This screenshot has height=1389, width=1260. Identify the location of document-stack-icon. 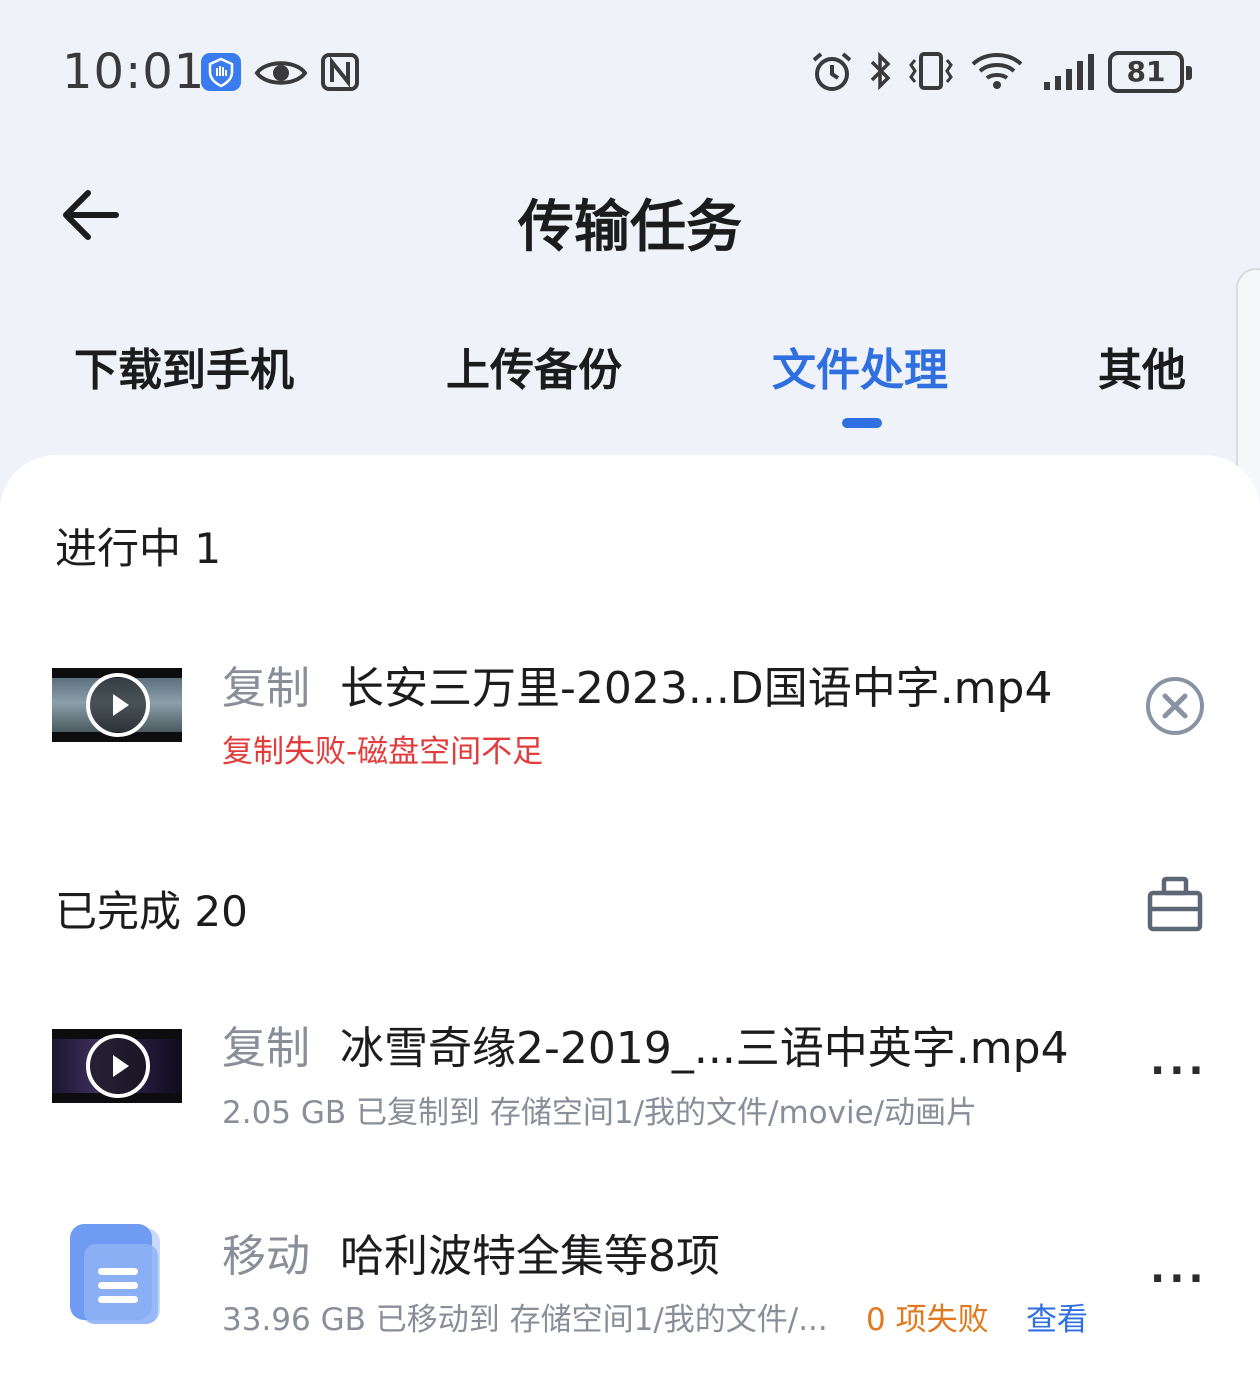
(116, 1275).